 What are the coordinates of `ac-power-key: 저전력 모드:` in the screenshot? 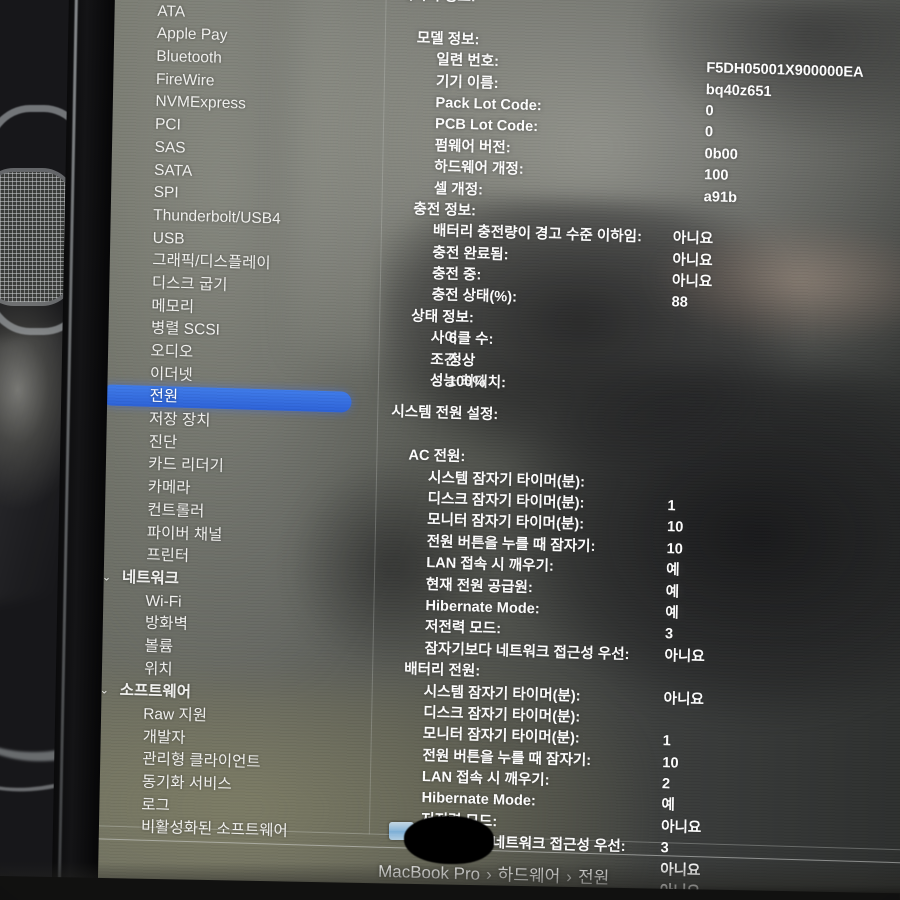 It's located at (463, 628).